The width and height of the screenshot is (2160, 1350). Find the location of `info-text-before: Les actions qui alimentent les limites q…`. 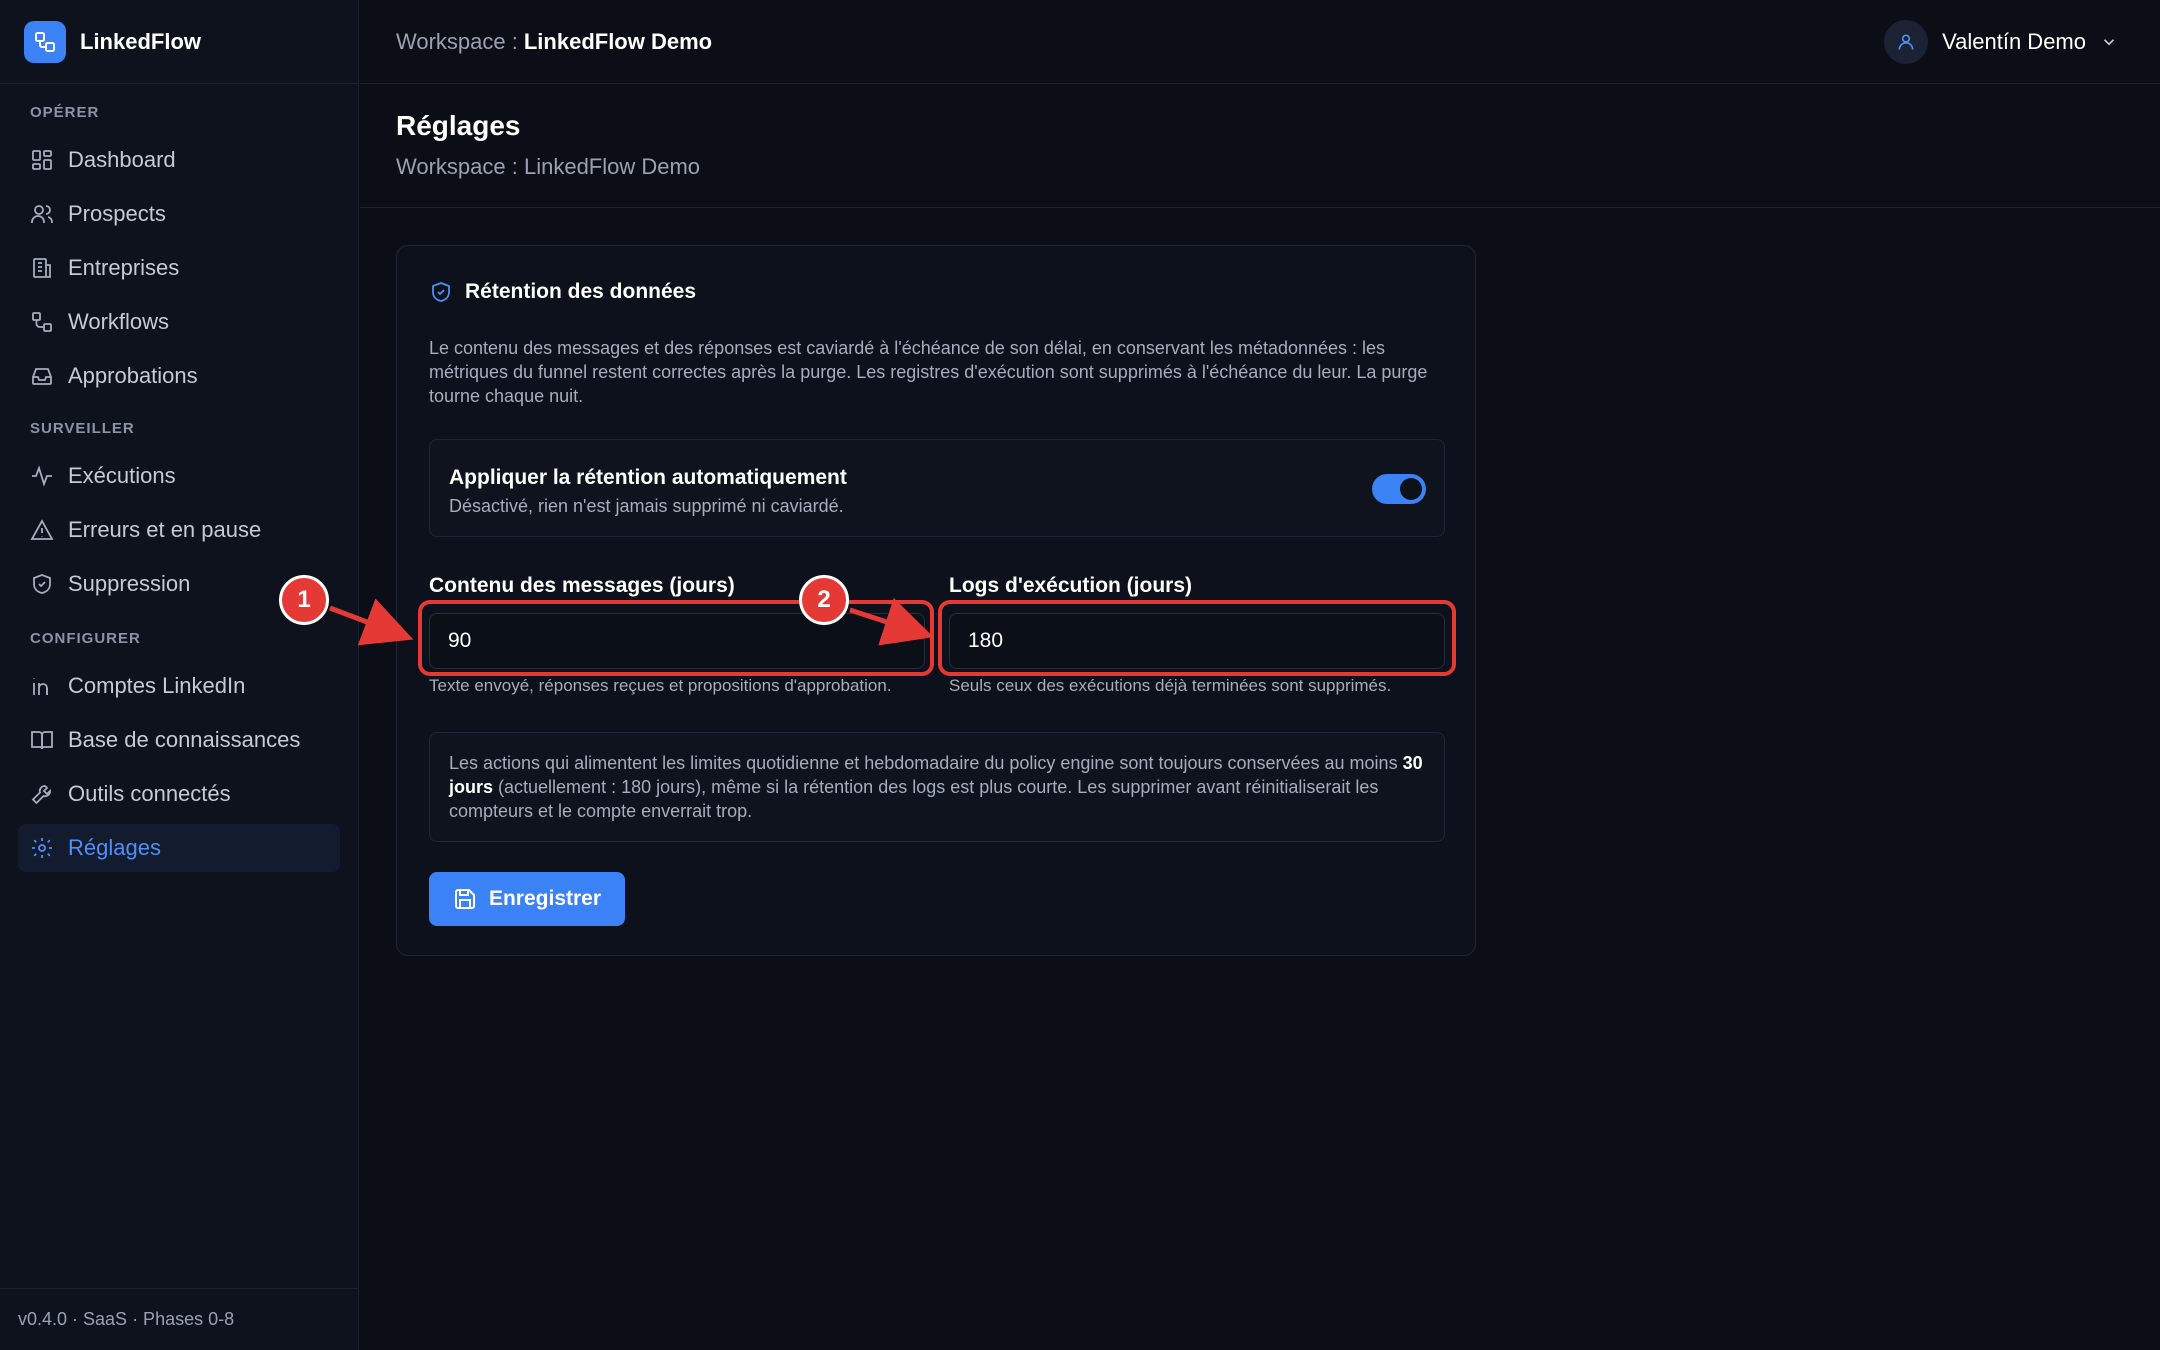

info-text-before: Les actions qui alimentent les limites q… is located at coordinates (926, 763).